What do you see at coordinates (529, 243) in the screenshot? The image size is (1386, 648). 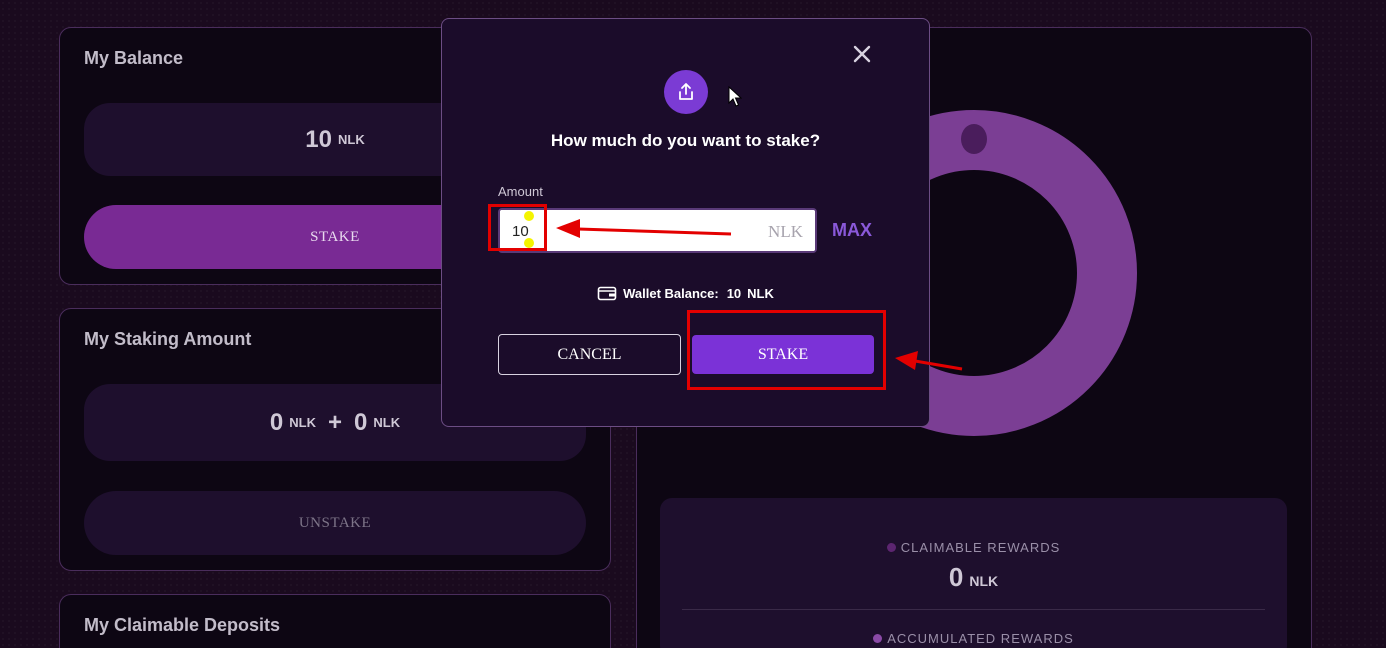 I see `annotation-marker-bottom` at bounding box center [529, 243].